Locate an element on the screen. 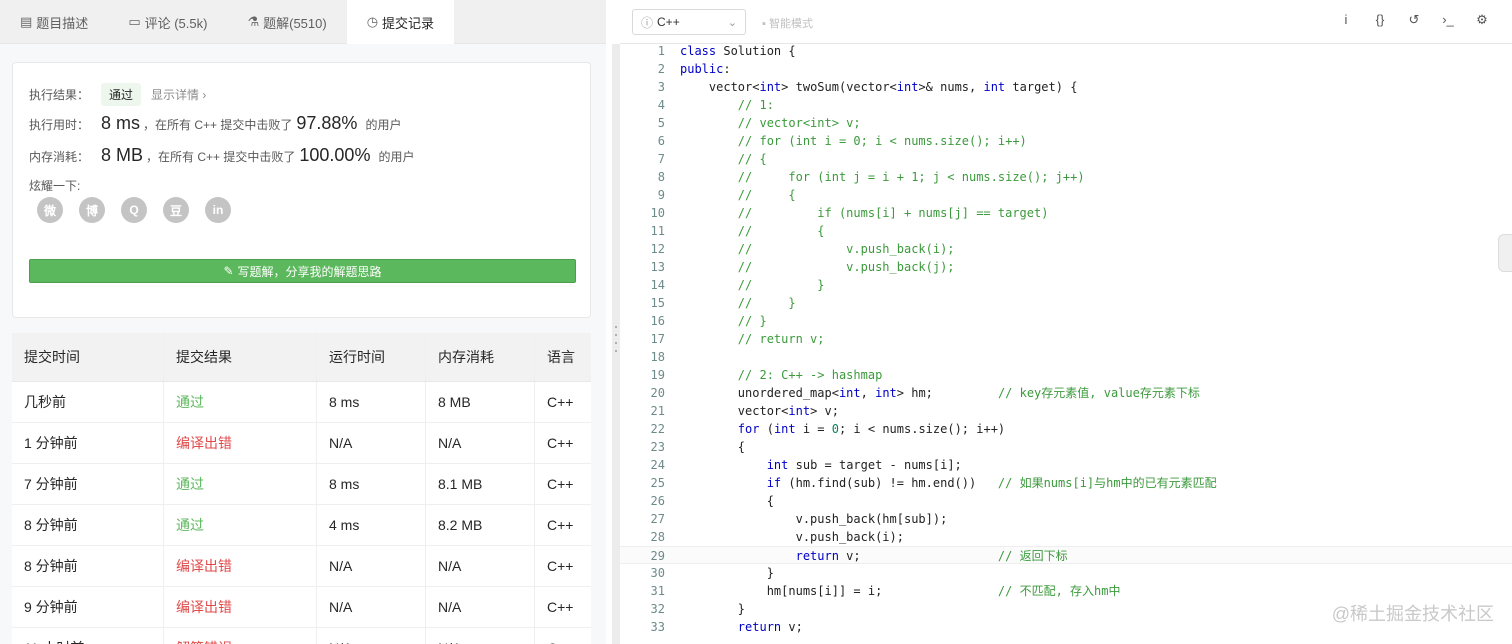 This screenshot has height=644, width=1512. memory-value: 8 MB is located at coordinates (122, 155).